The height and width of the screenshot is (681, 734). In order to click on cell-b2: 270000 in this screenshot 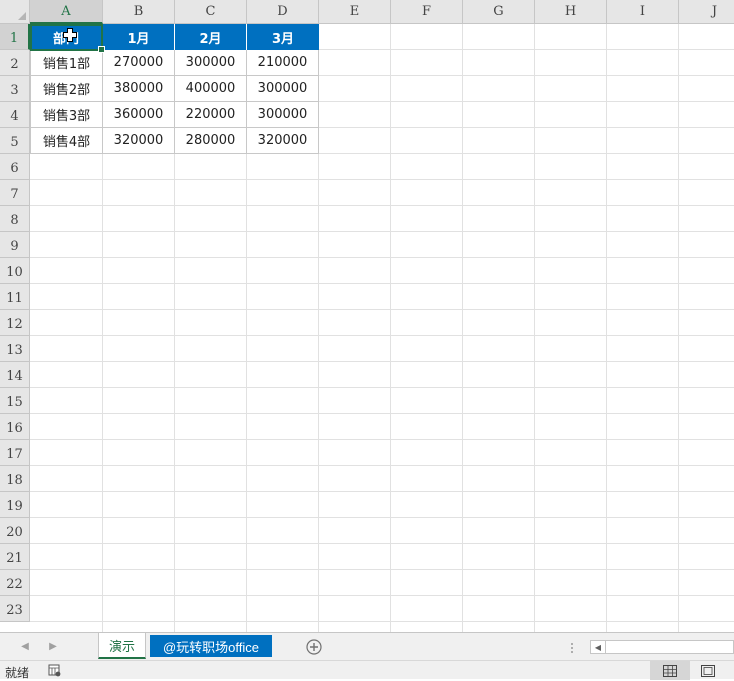, I will do `click(139, 63)`.